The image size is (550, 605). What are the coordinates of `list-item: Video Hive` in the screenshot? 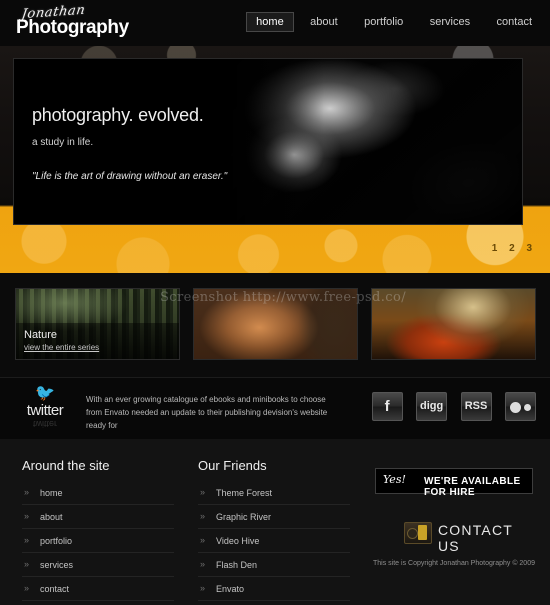 It's located at (274, 541).